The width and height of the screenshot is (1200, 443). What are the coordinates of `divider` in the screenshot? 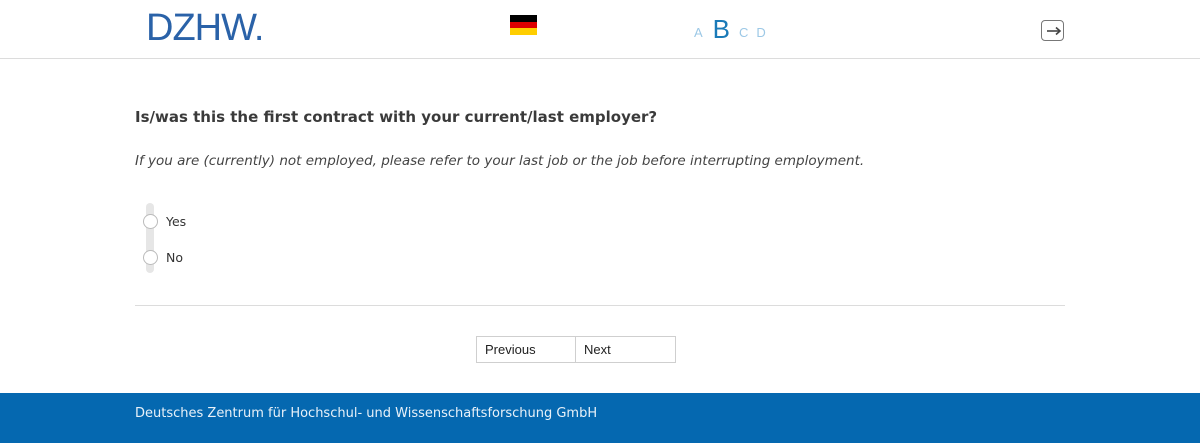 It's located at (600, 305).